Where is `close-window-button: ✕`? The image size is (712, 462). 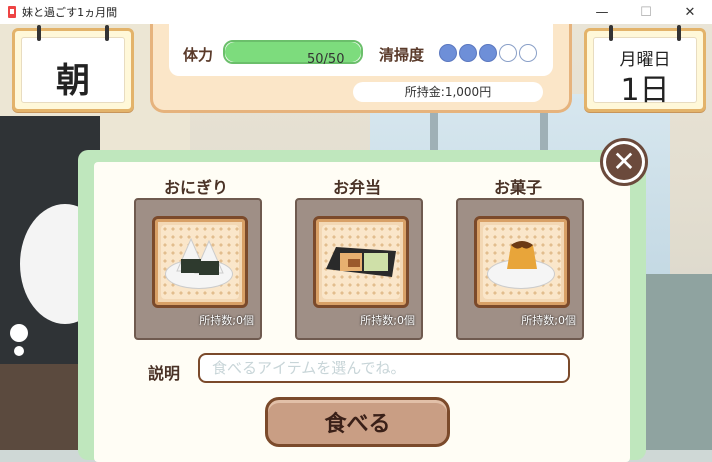 close-window-button: ✕ is located at coordinates (690, 12).